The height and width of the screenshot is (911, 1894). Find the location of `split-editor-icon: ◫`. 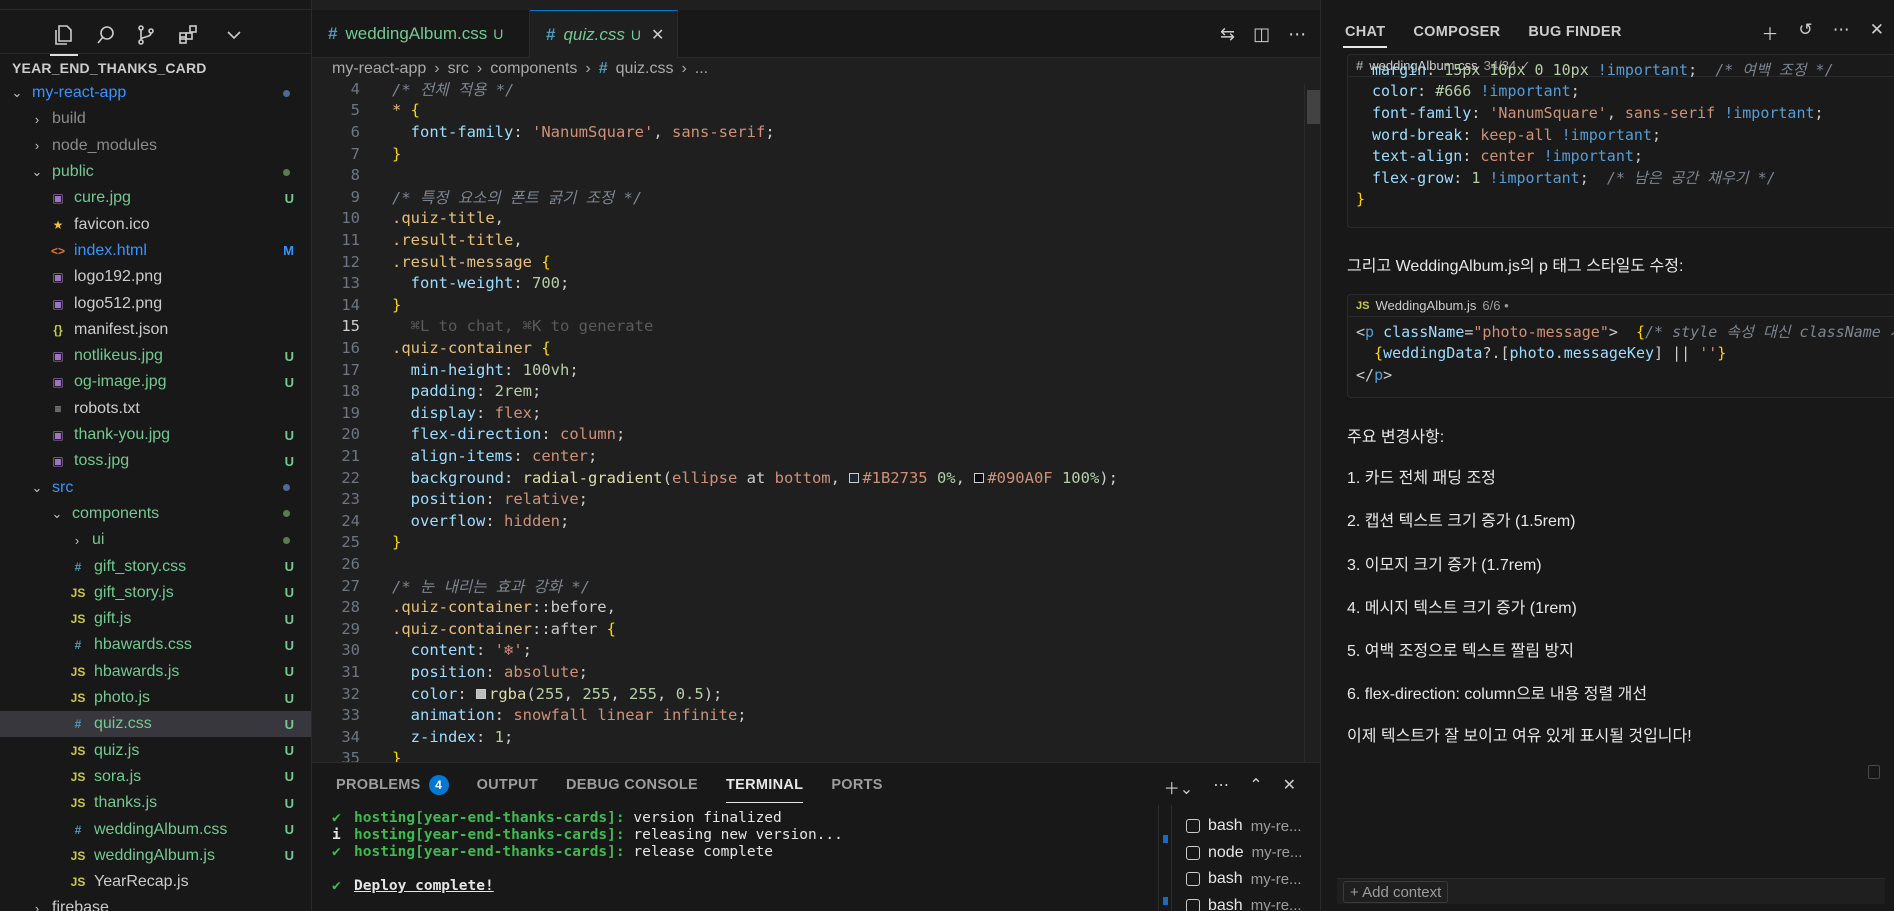

split-editor-icon: ◫ is located at coordinates (1261, 34).